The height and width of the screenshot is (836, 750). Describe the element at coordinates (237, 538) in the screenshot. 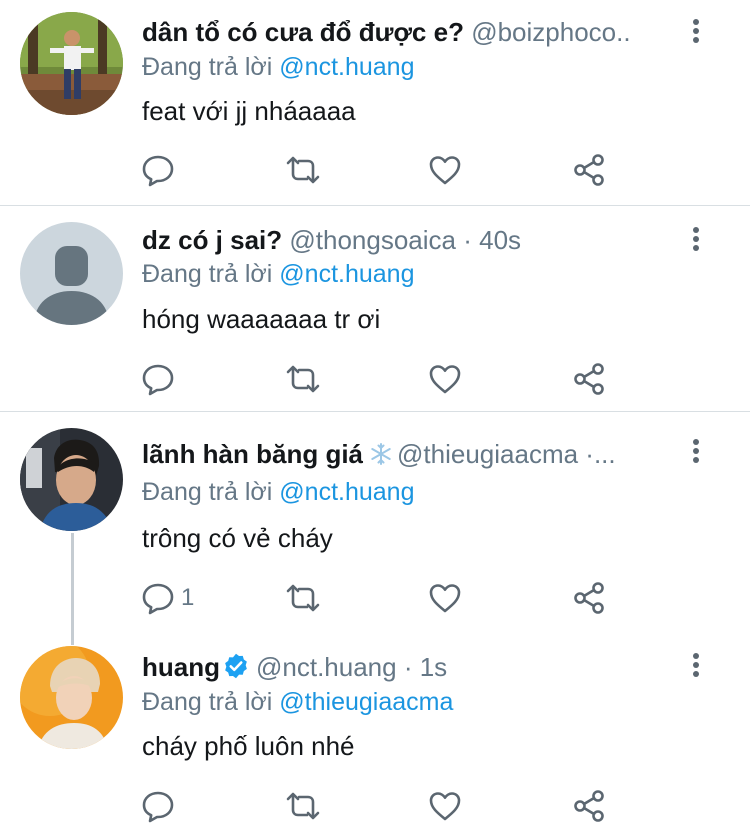

I see `tweet-text: trông có vẻ cháy` at that location.